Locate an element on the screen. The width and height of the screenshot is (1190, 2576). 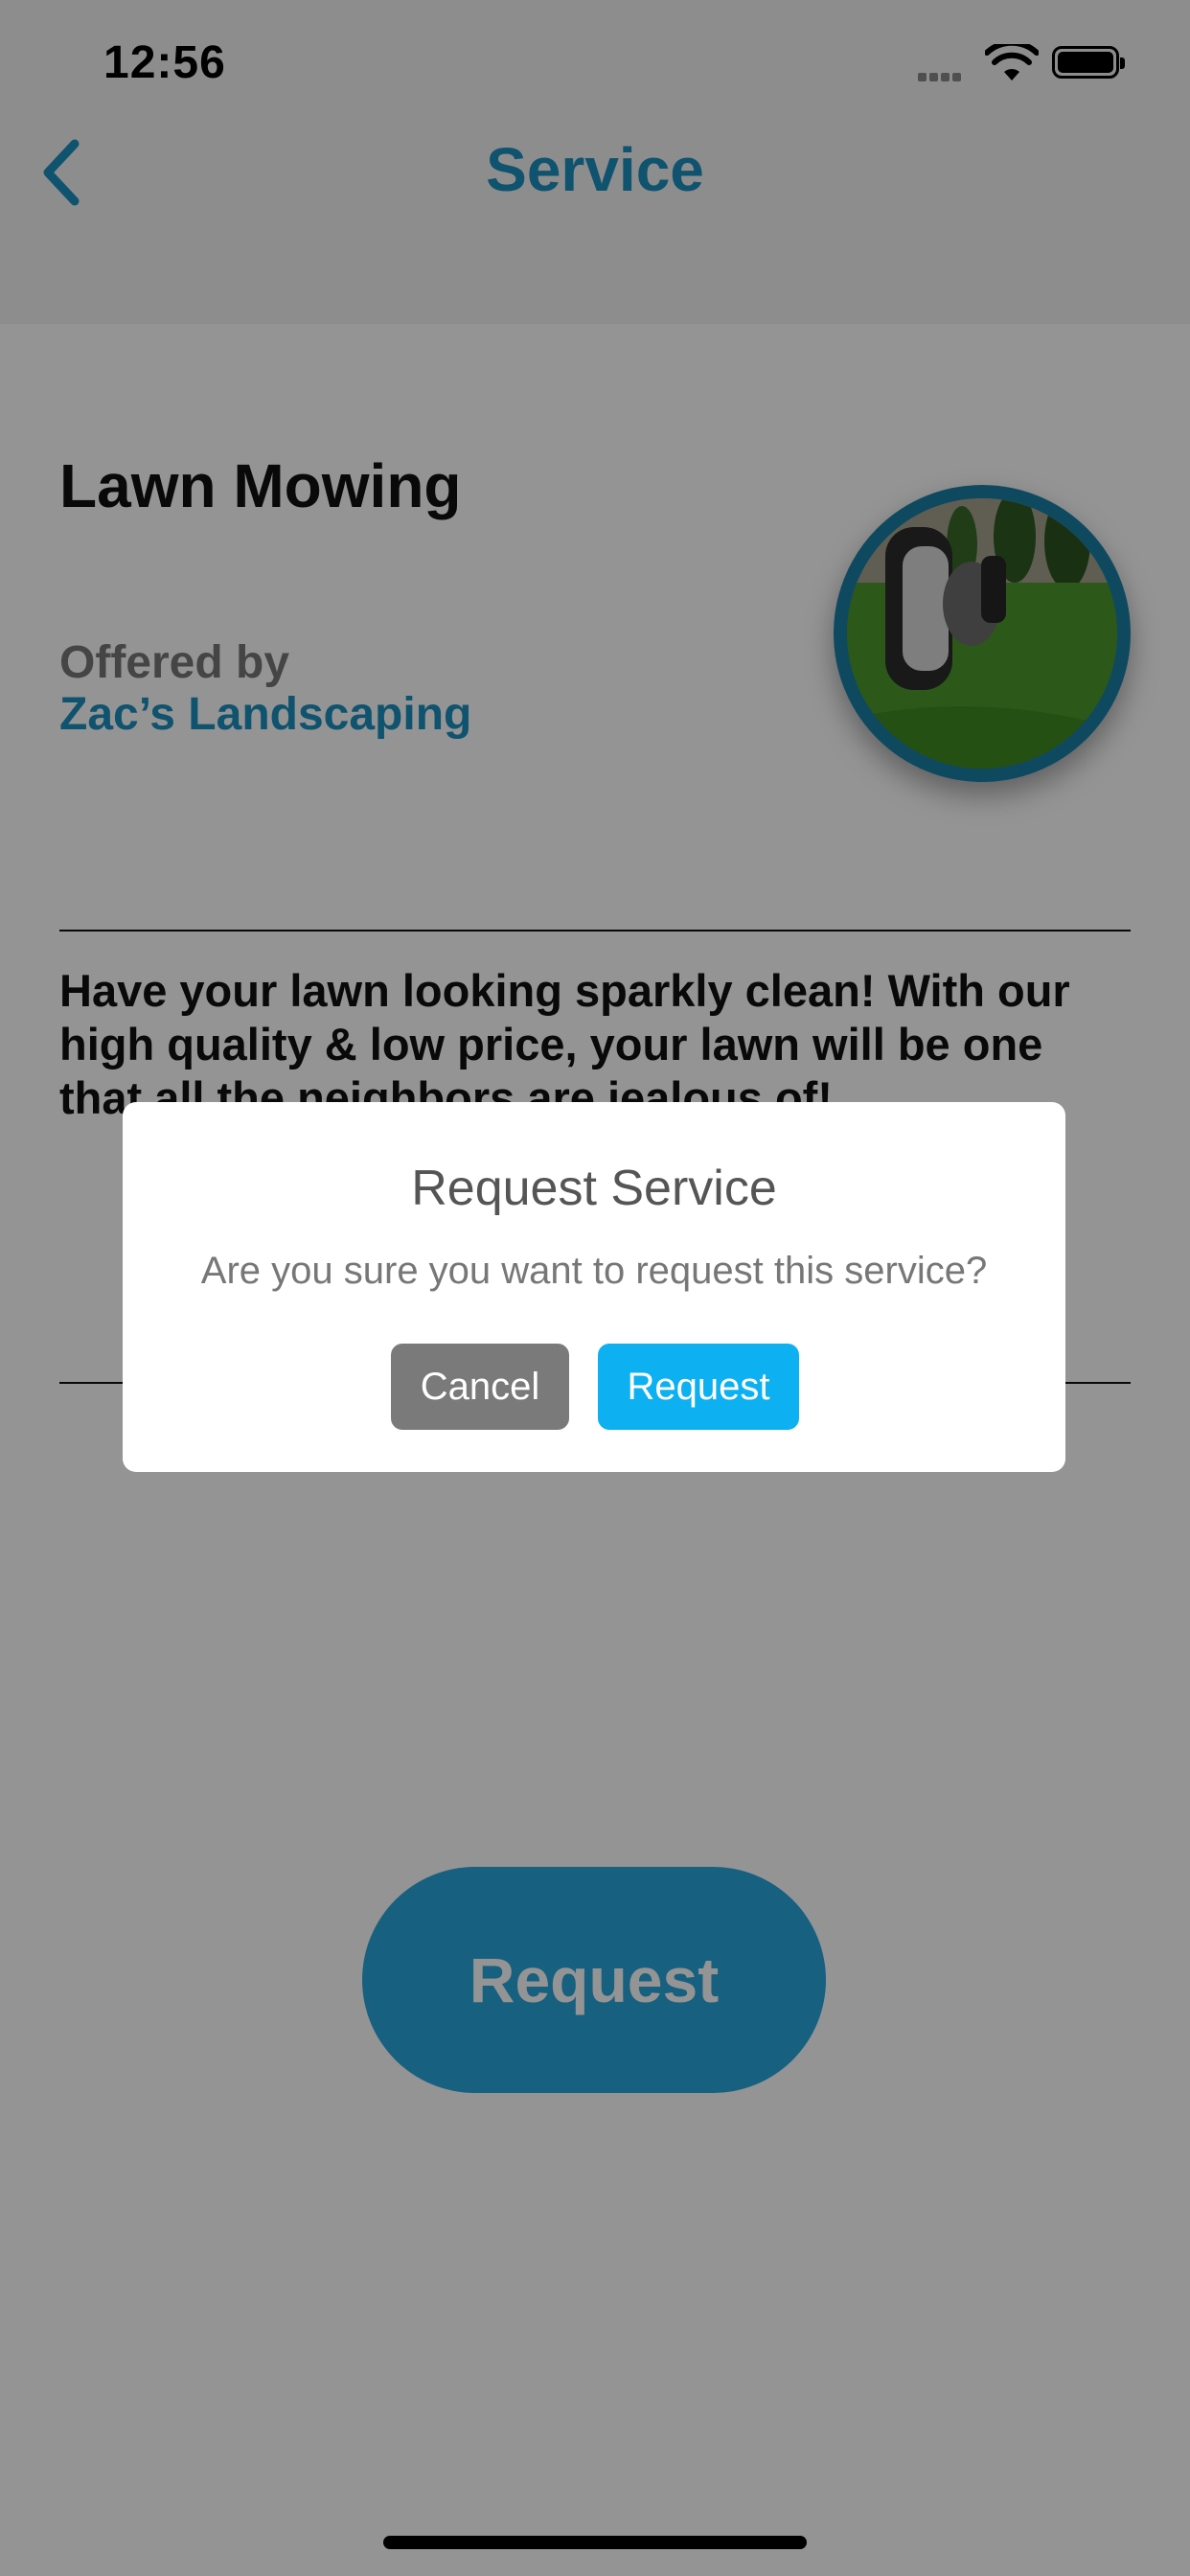
dialog-title: Request Service is located at coordinates (594, 1188).